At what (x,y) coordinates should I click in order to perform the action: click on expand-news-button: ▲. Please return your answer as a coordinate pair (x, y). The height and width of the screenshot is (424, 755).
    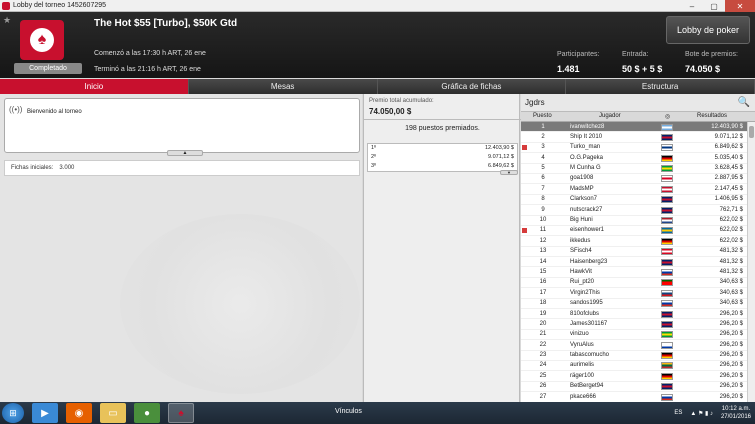
    Looking at the image, I should click on (185, 153).